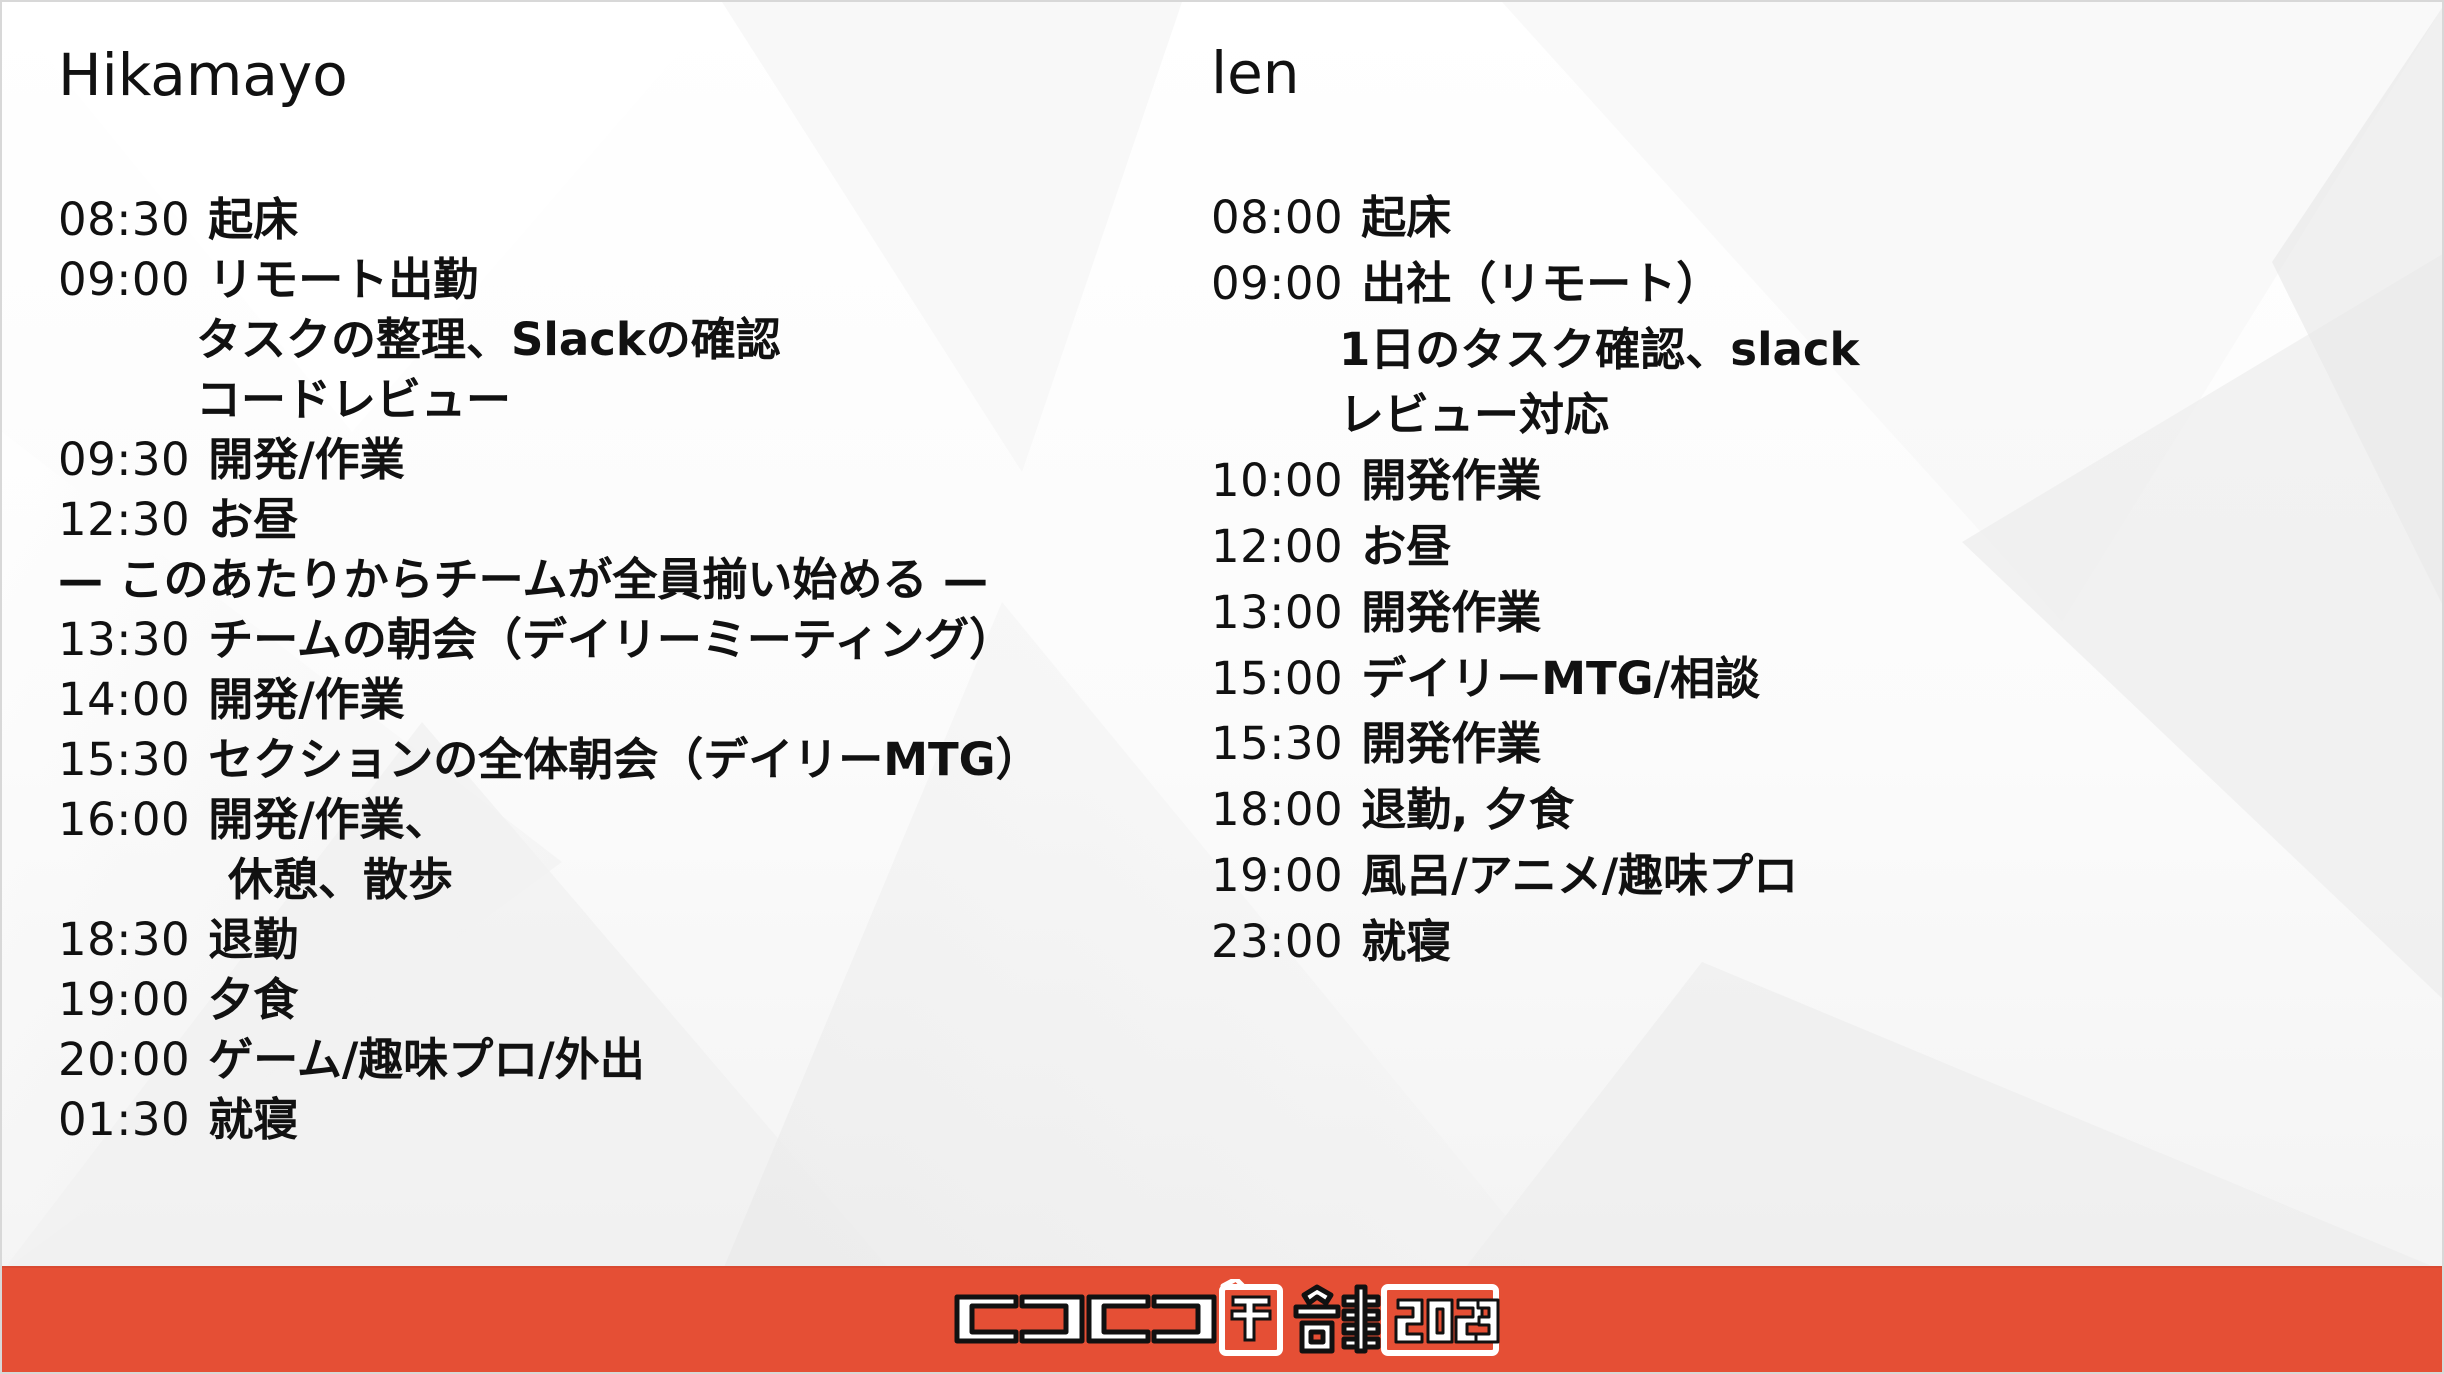  What do you see at coordinates (1255, 73) in the screenshot?
I see `len-name: len` at bounding box center [1255, 73].